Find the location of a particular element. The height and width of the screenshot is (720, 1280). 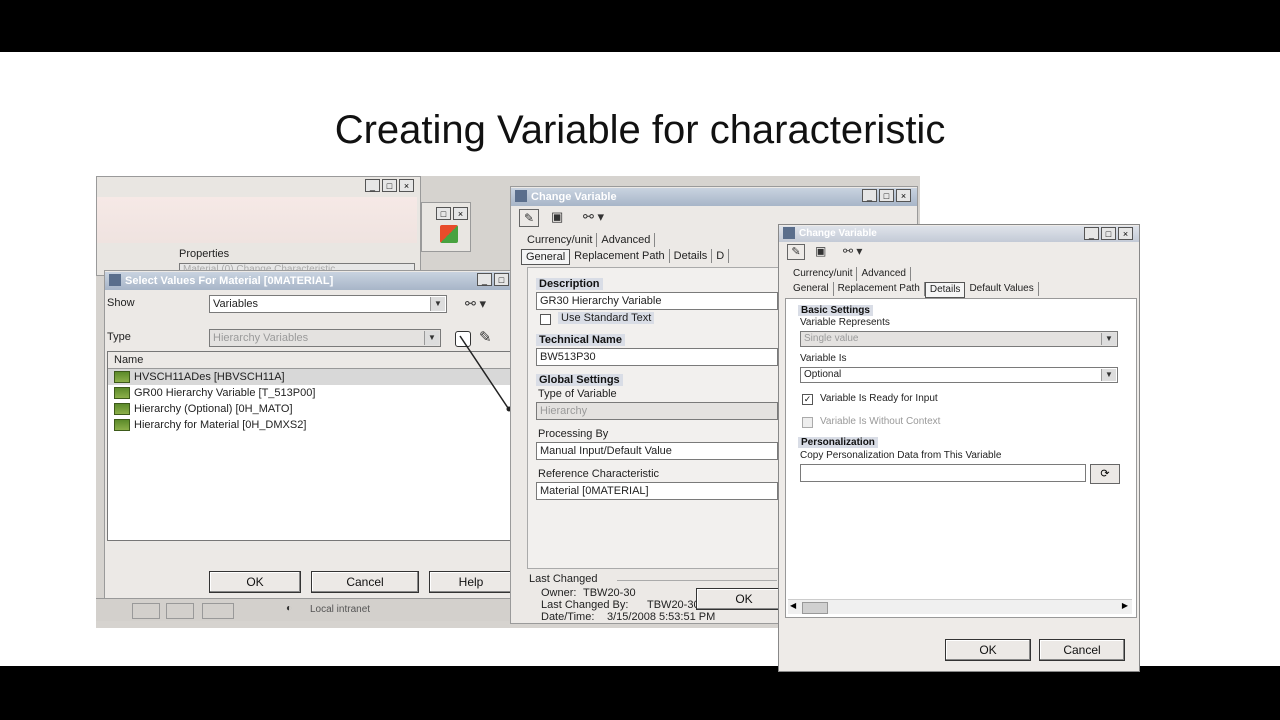

horizontal-scrollbar: ◀ ▶ is located at coordinates (960, 606).